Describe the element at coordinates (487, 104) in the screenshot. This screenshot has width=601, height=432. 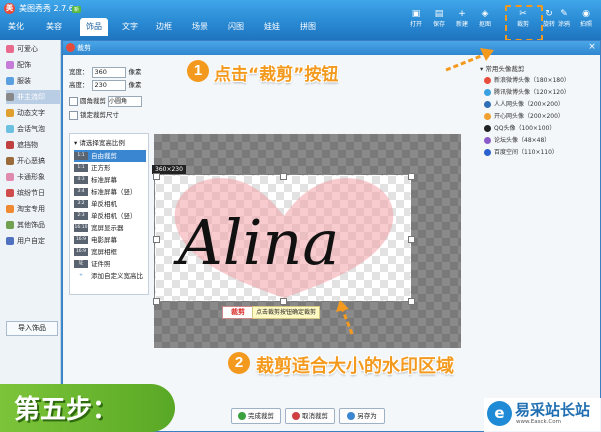
I see `renren-icon` at that location.